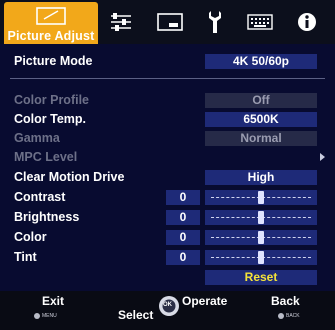 The width and height of the screenshot is (335, 330). I want to click on tint-slider, so click(261, 257).